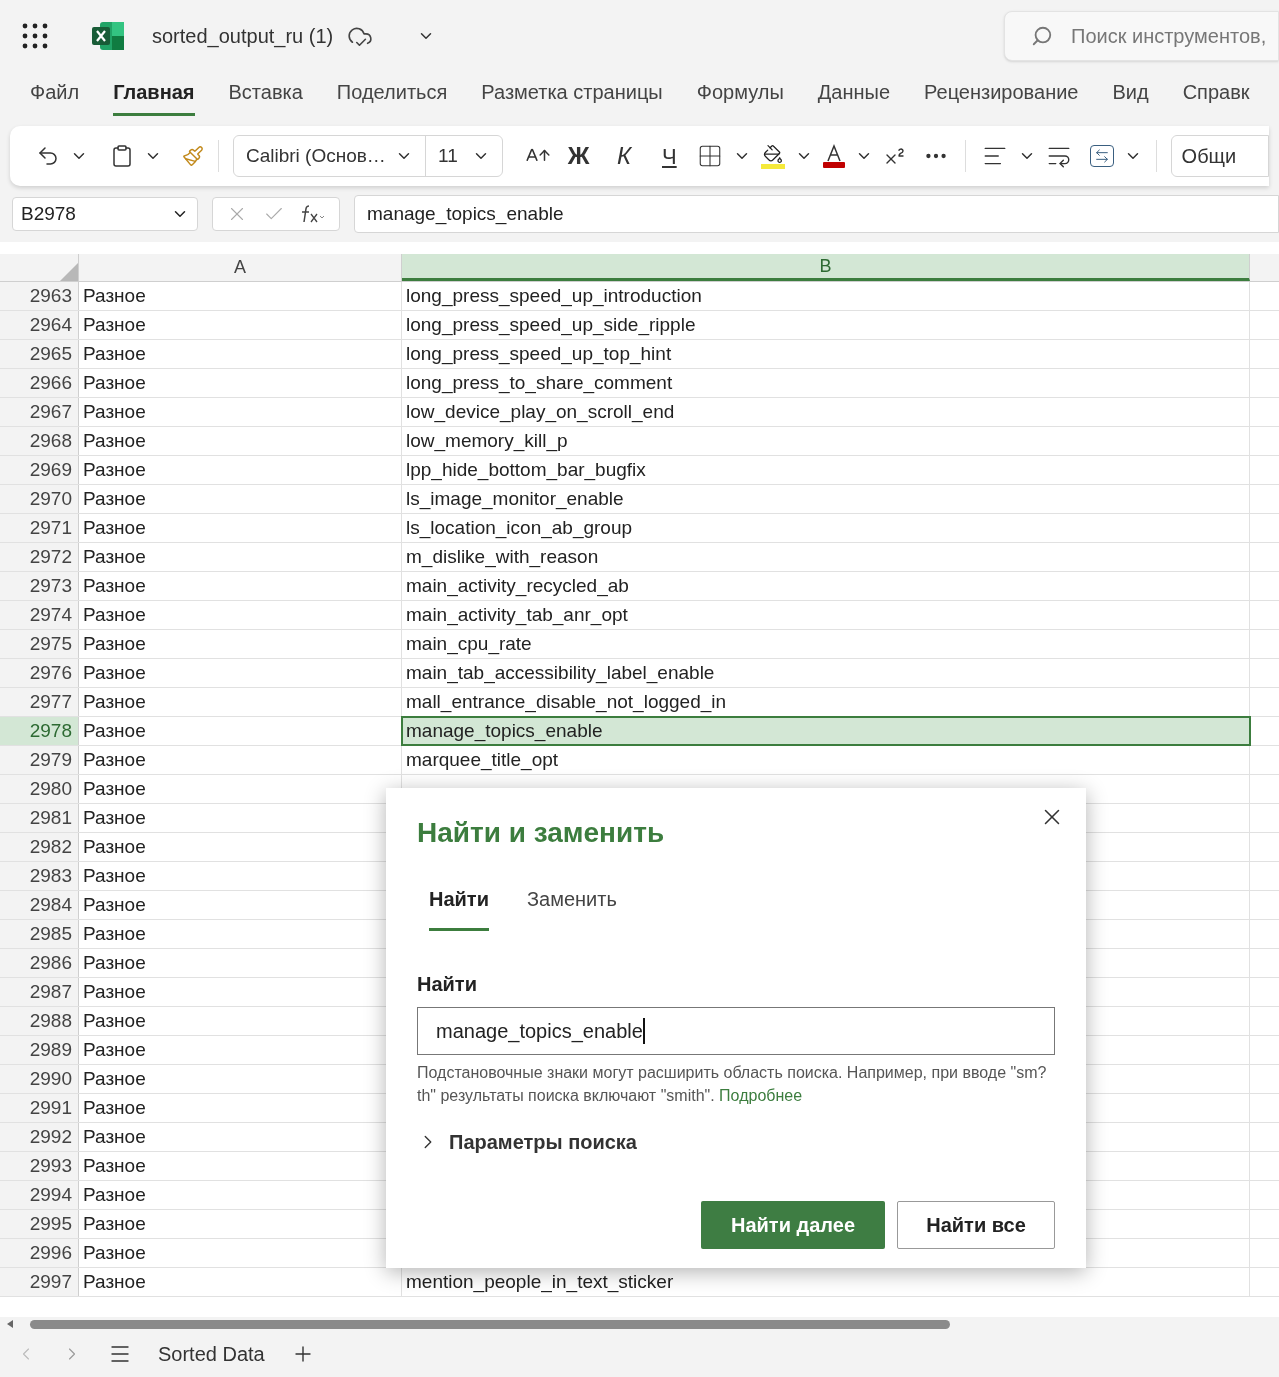  I want to click on row-header: 2983, so click(39, 876).